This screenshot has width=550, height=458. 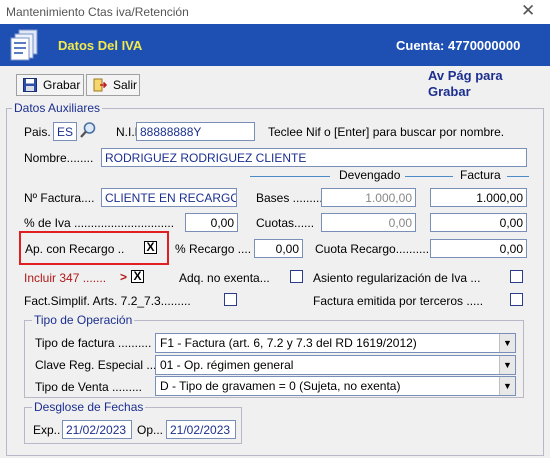 I want to click on header-banner: Datos Del IVA Cuenta: 4770000000, so click(x=275, y=45).